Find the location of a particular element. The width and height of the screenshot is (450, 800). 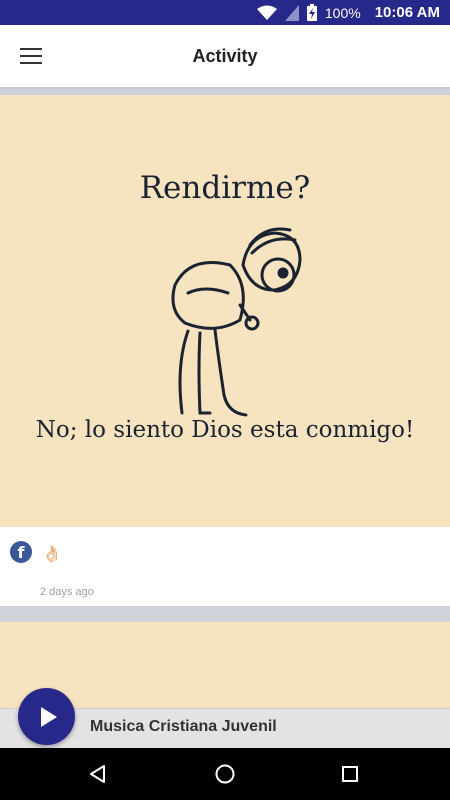

post-emoji: 👌🏻 is located at coordinates (52, 554).